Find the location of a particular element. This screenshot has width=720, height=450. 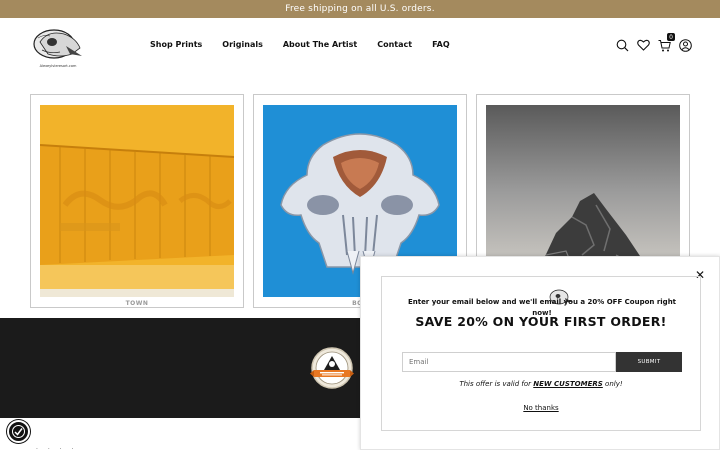

footer-peek-text: · · · · is located at coordinates (57, 448).